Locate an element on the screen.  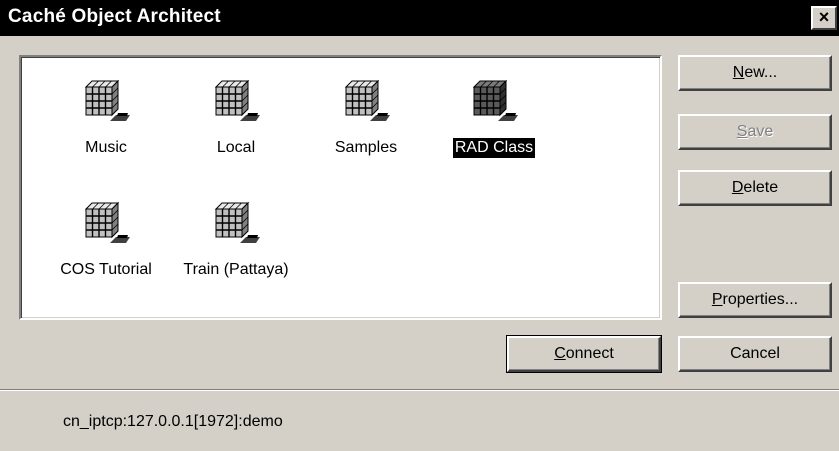
namespace-label: Samples is located at coordinates (366, 147).